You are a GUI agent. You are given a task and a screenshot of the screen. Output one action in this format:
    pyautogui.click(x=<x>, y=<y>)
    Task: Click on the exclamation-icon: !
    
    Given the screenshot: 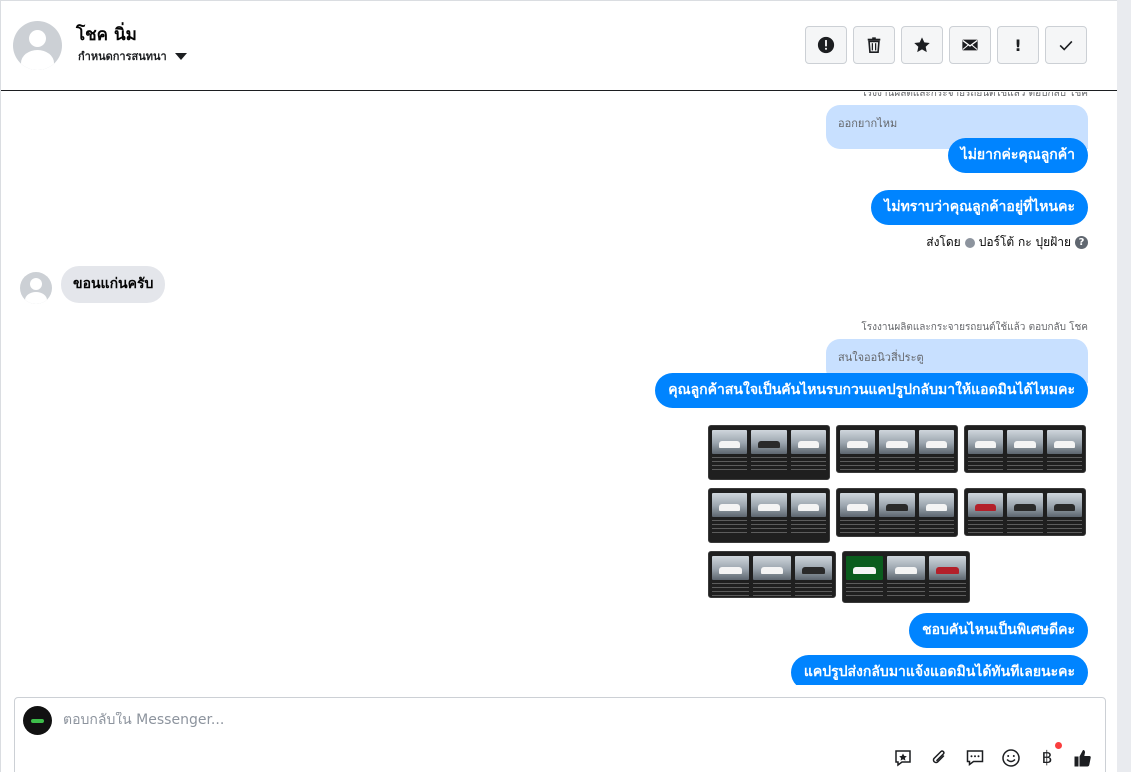 What is the action you would take?
    pyautogui.click(x=1018, y=45)
    